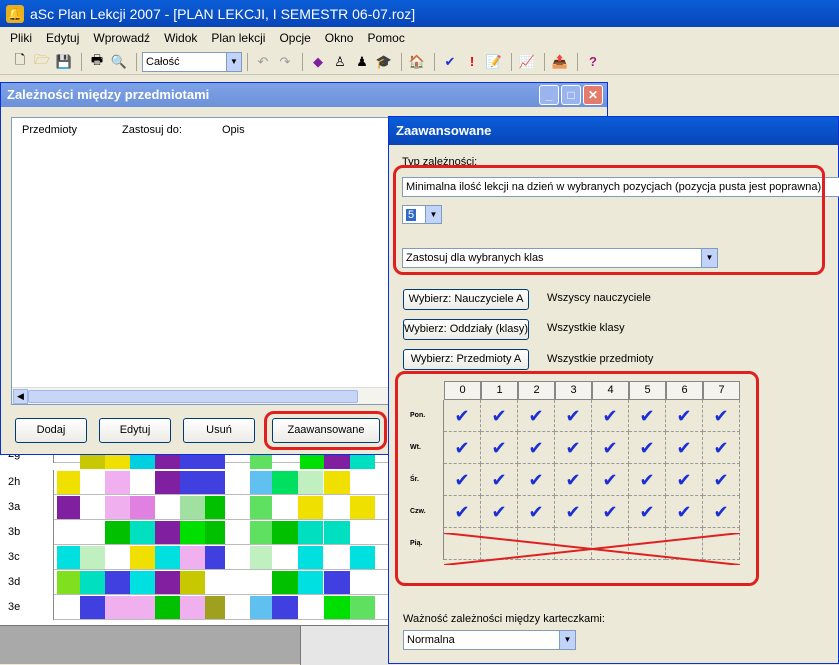 This screenshot has height=665, width=839. What do you see at coordinates (285, 62) in the screenshot?
I see `redo-icon: ↷` at bounding box center [285, 62].